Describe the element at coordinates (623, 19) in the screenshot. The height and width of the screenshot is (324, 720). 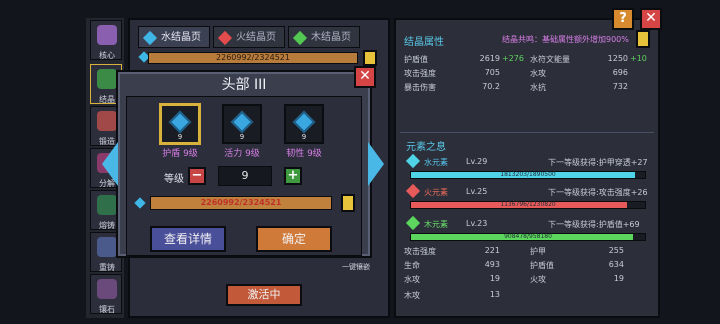
I see `help-button: ?` at that location.